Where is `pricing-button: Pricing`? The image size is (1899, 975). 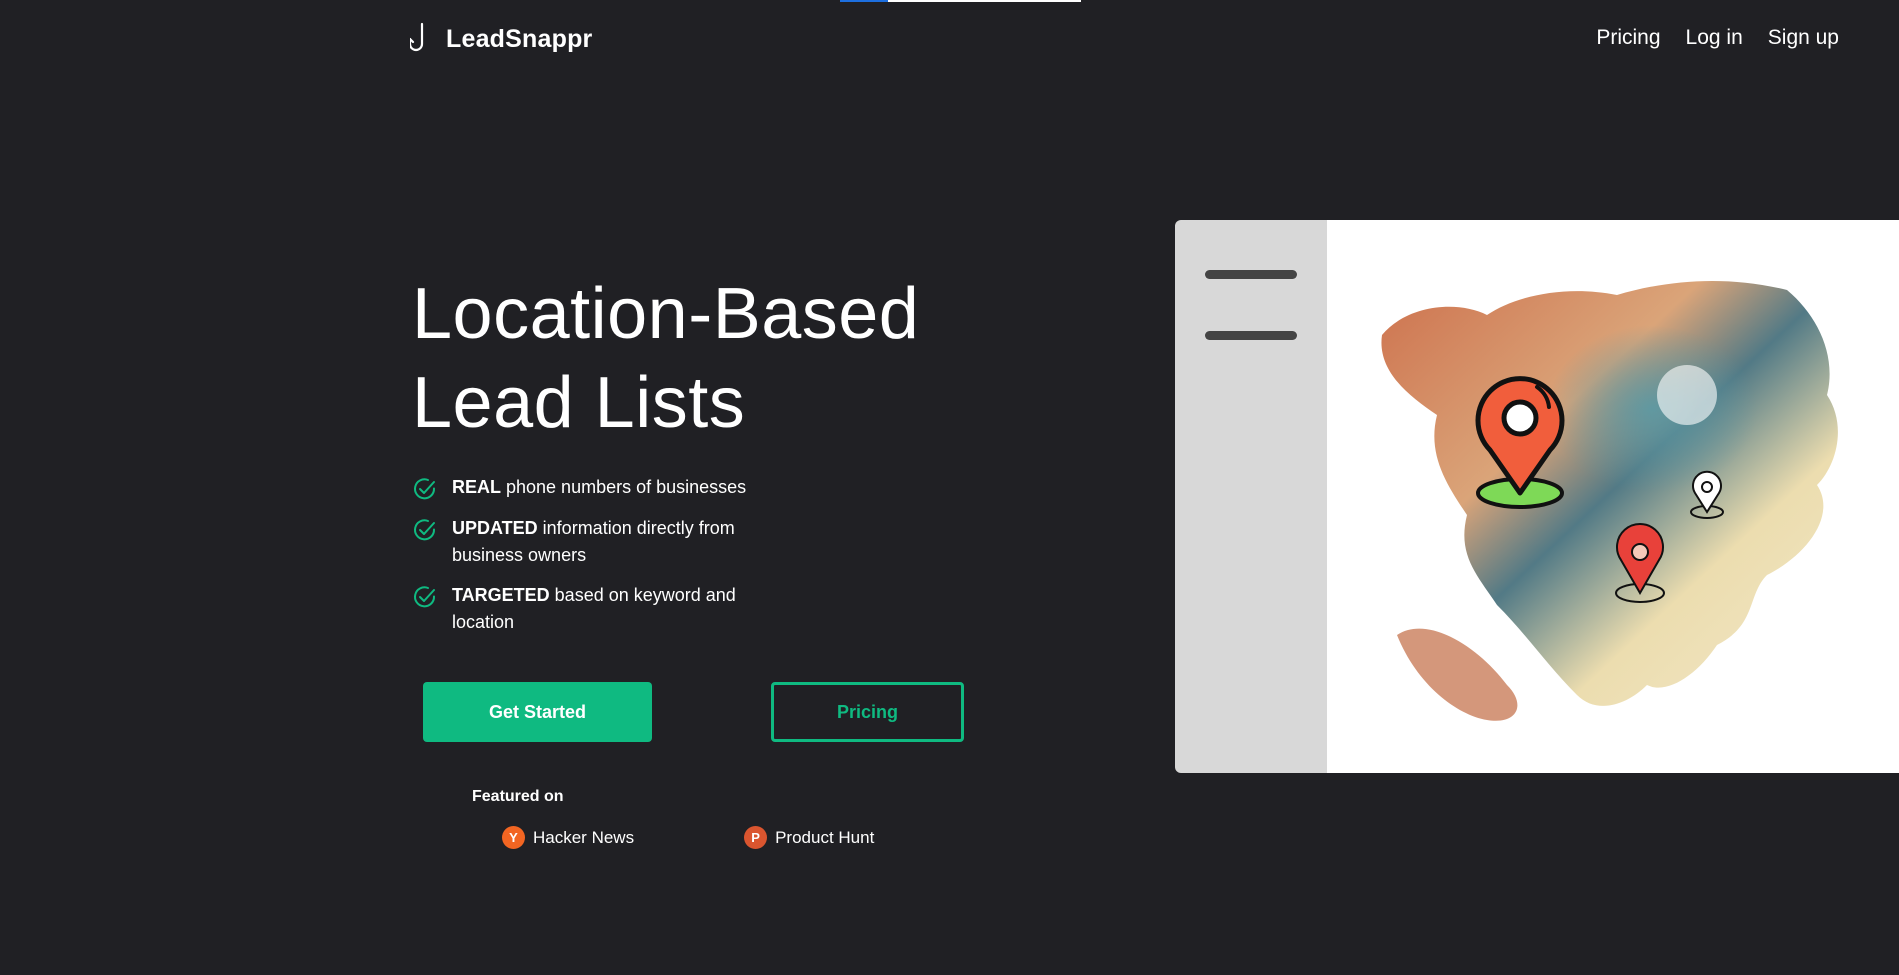
pricing-button: Pricing is located at coordinates (867, 712).